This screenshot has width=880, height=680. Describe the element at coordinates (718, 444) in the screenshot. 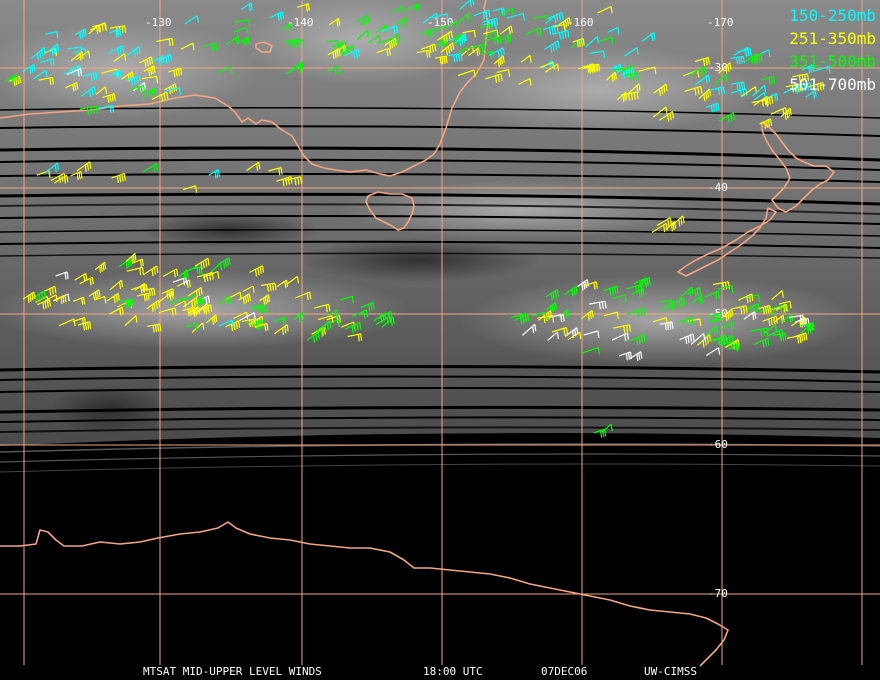

I see `lat-label-60: -60` at that location.